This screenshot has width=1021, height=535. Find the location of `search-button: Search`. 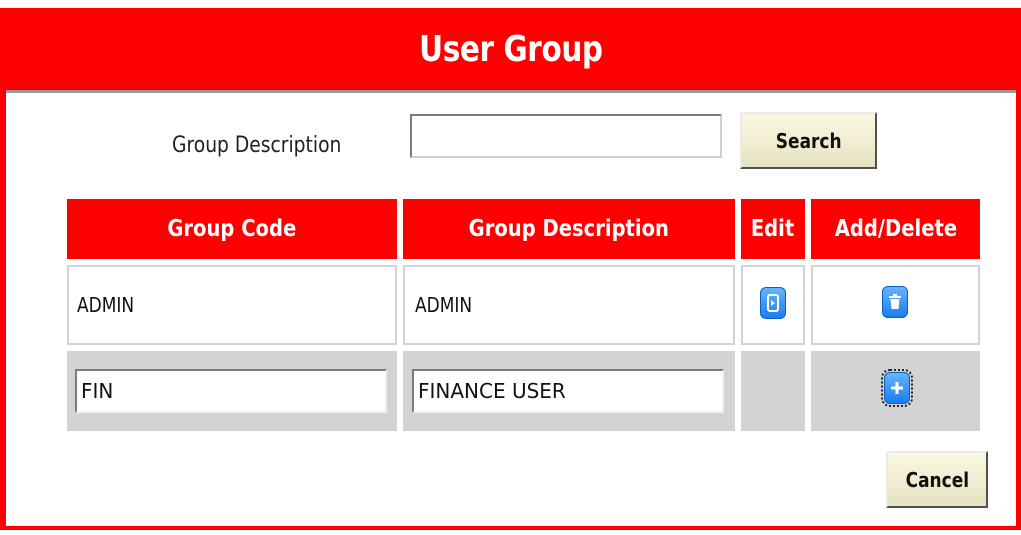

search-button: Search is located at coordinates (808, 140).